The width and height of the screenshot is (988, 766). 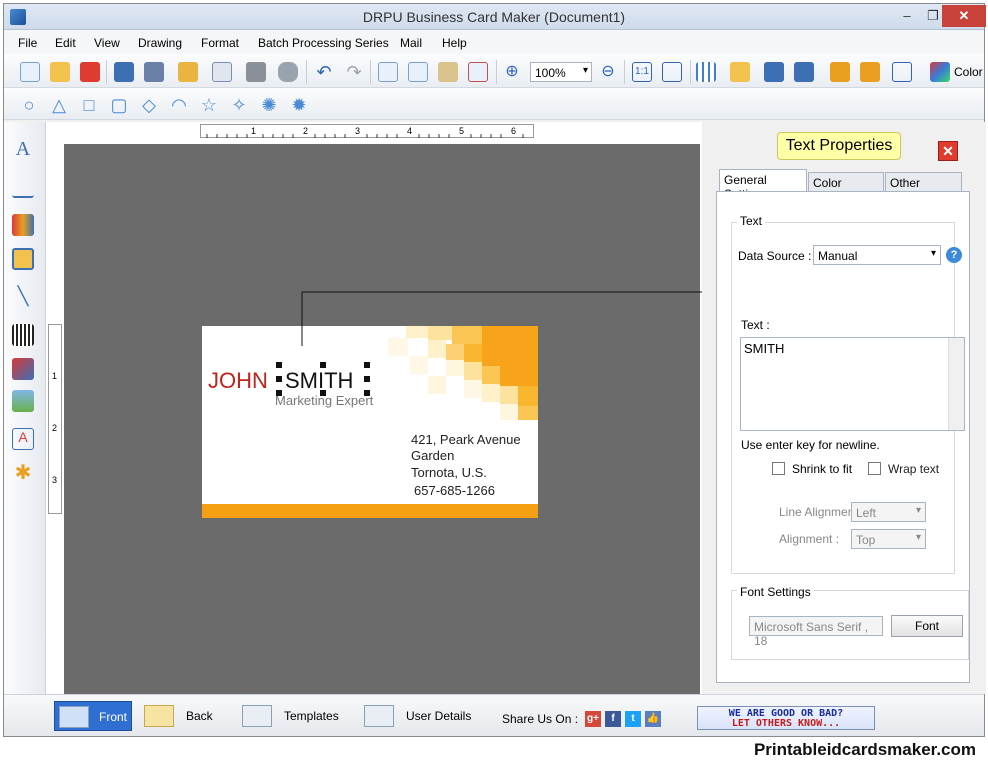 I want to click on shrink-to-fit-checkbox, so click(x=778, y=468).